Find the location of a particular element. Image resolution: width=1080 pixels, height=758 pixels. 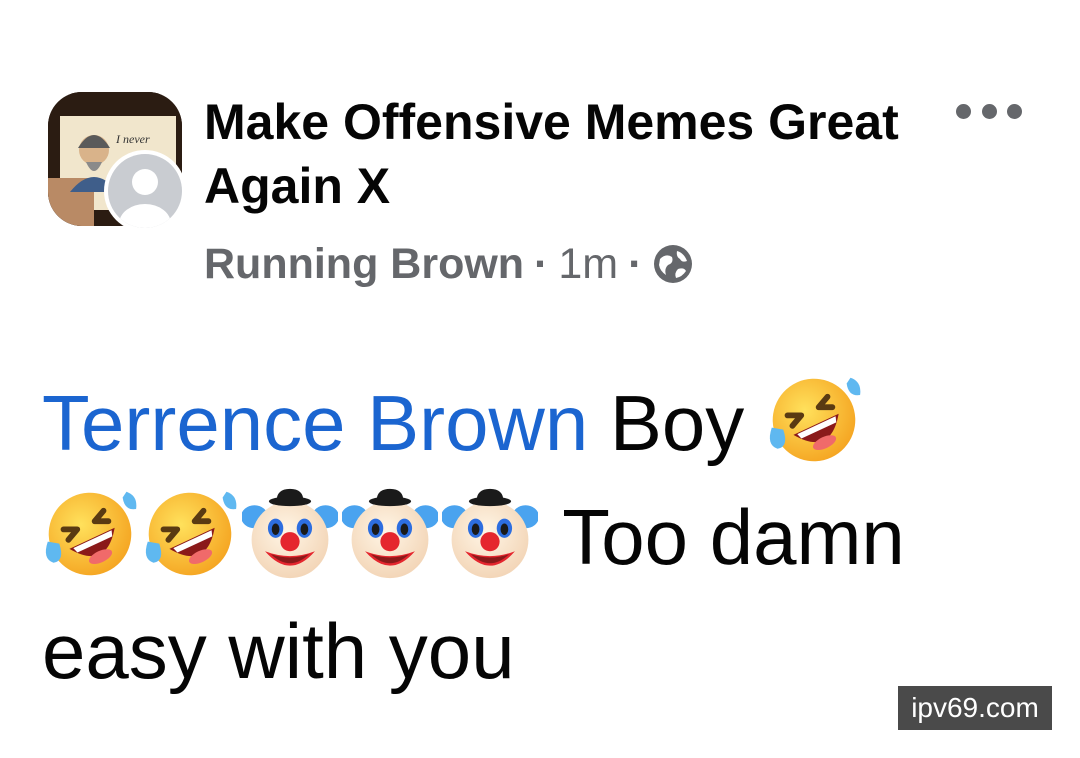

mention-link: Terrence Brown is located at coordinates (315, 423).